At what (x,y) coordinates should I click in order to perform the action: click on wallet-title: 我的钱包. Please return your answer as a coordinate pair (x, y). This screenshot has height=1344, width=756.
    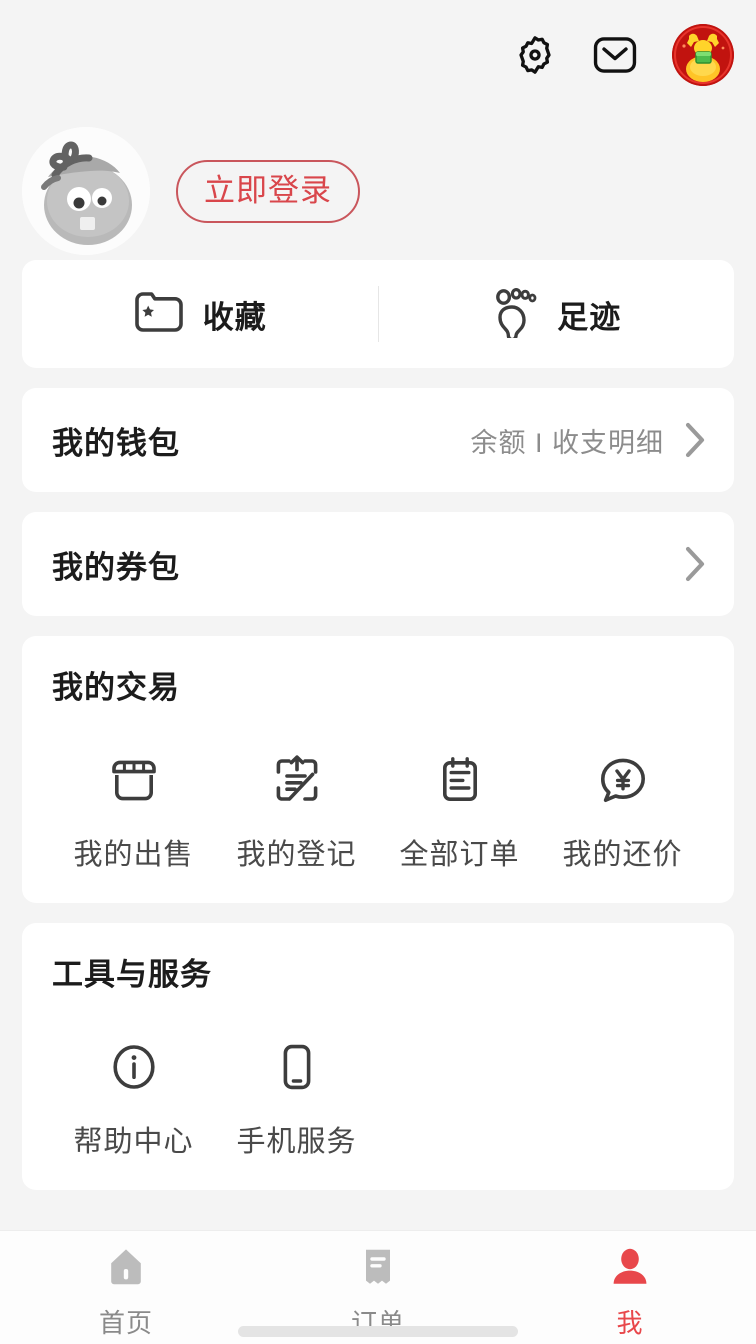
    Looking at the image, I should click on (116, 443).